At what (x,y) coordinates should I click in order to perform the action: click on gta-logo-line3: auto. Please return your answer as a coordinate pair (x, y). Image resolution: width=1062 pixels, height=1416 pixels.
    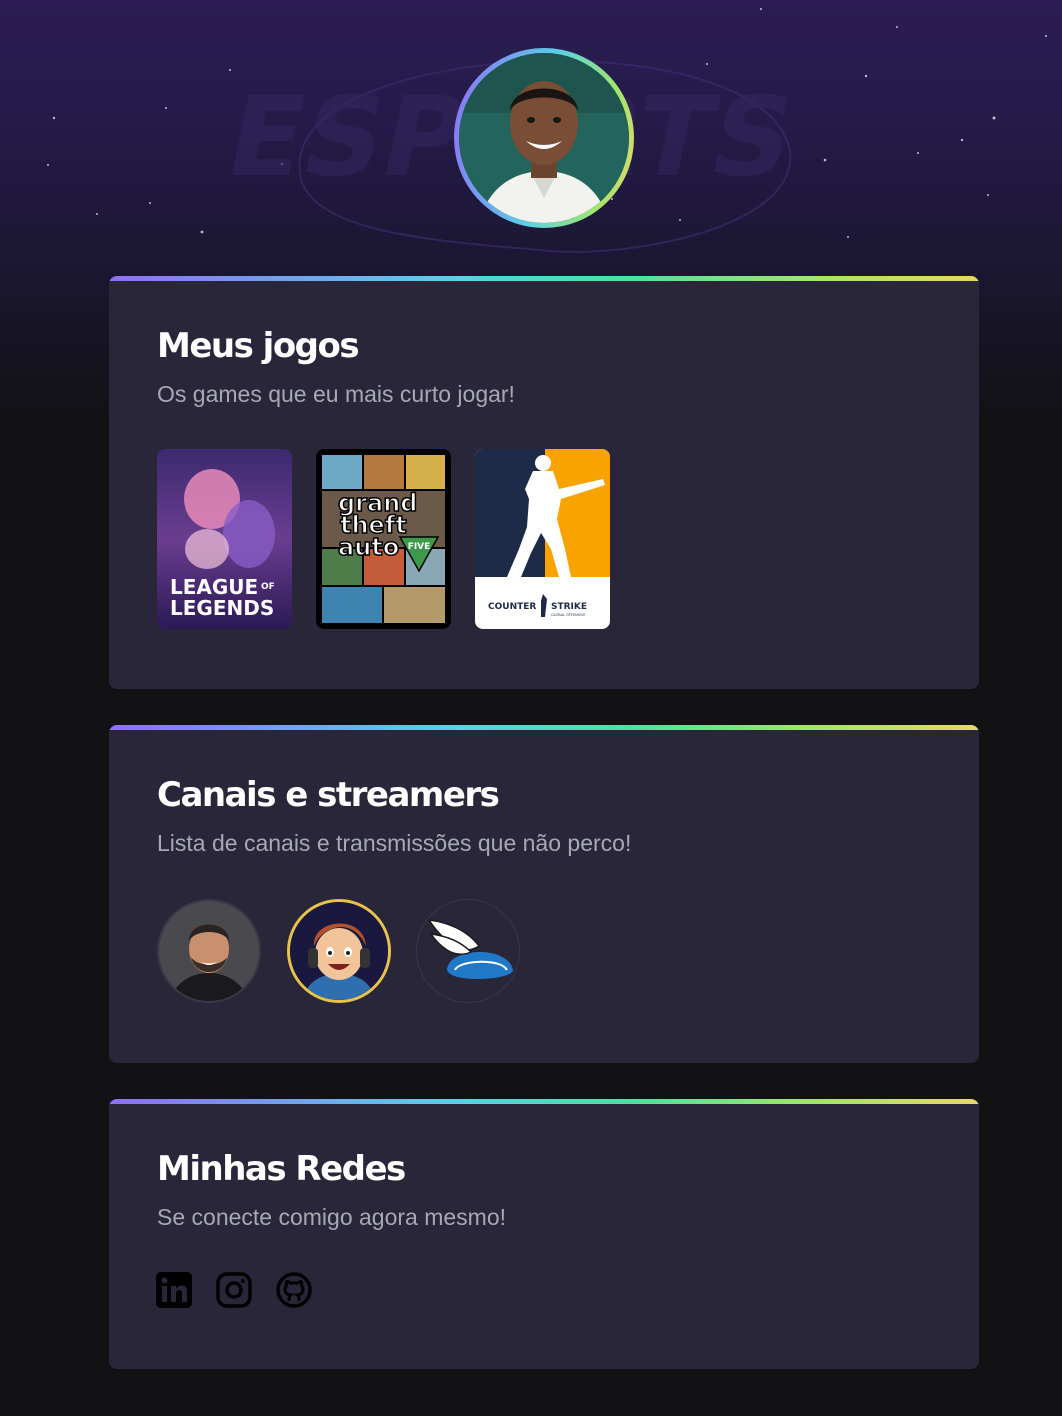
    Looking at the image, I should click on (368, 547).